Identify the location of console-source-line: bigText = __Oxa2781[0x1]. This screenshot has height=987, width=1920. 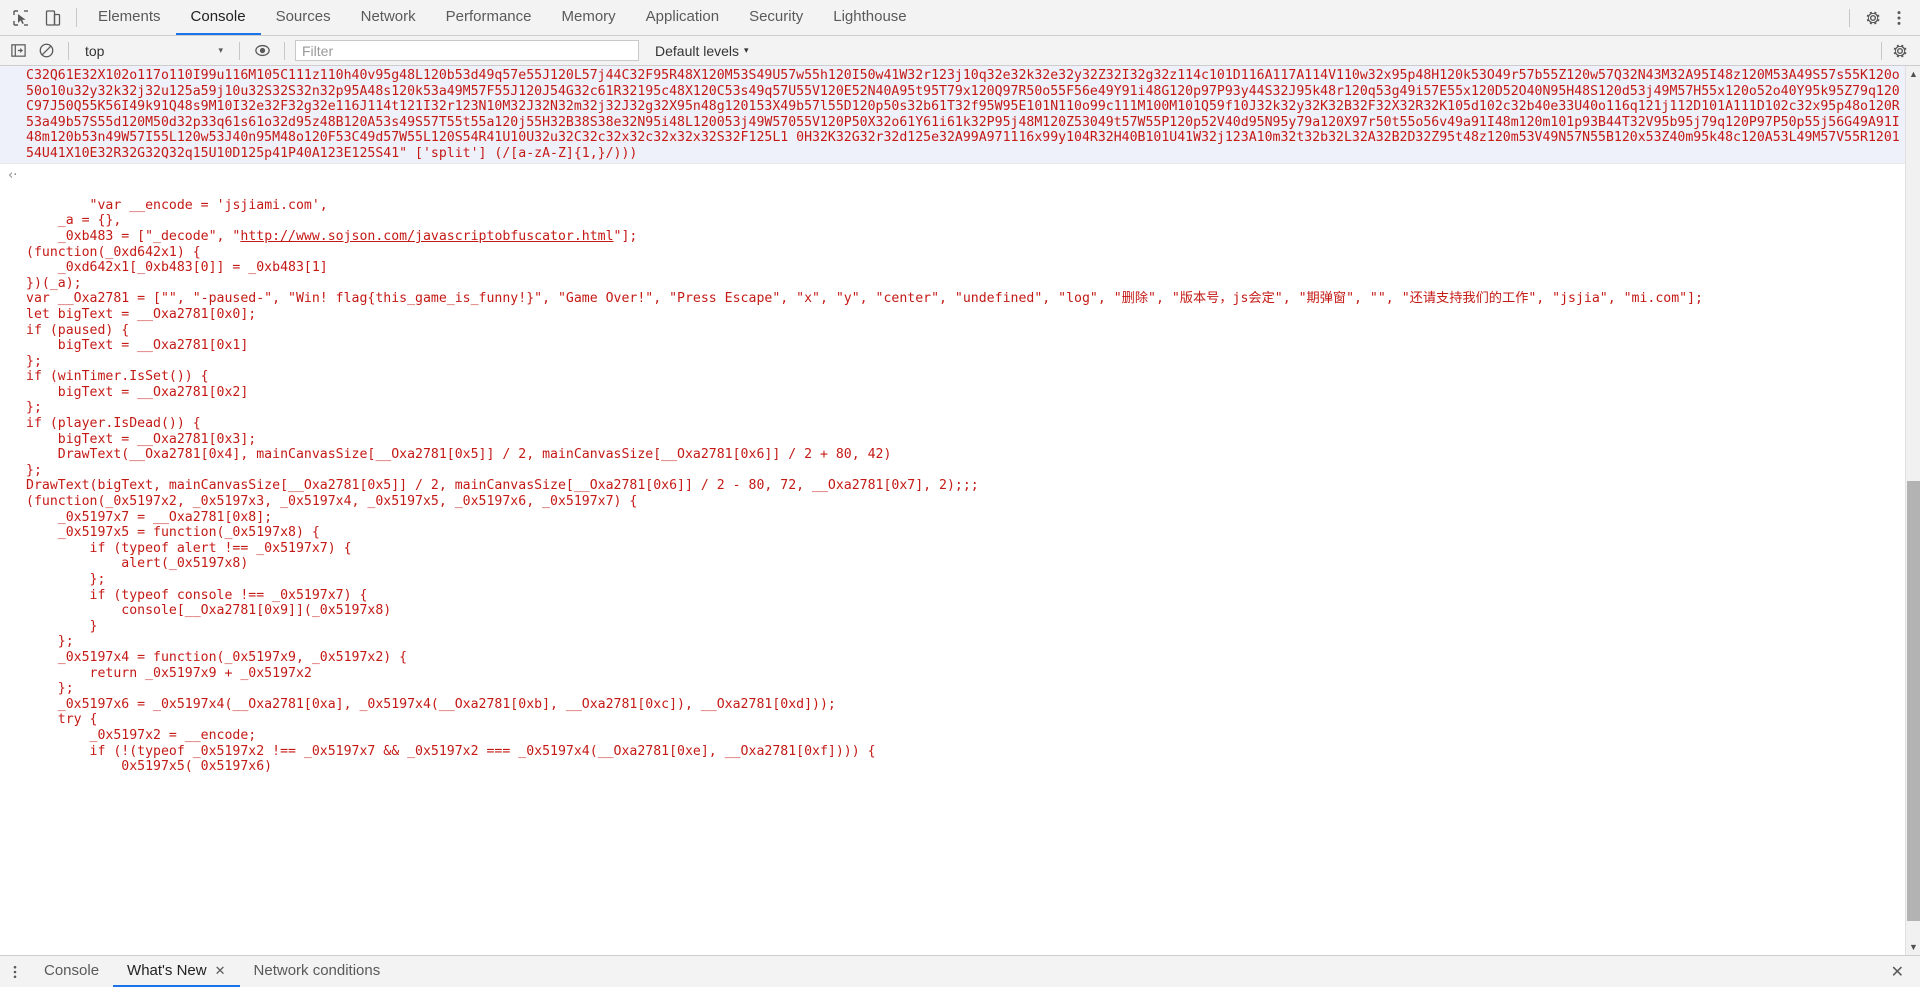
(137, 346).